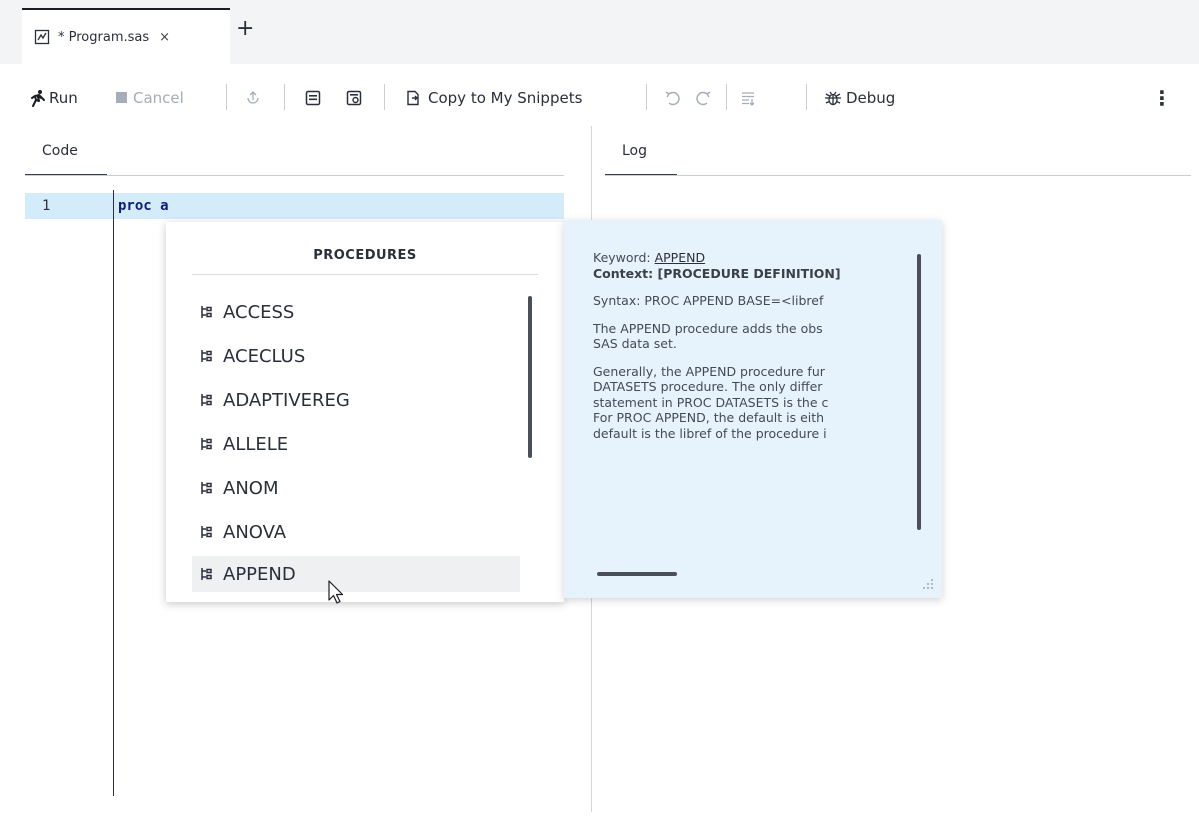  Describe the element at coordinates (60, 151) in the screenshot. I see `tab-code: Code` at that location.